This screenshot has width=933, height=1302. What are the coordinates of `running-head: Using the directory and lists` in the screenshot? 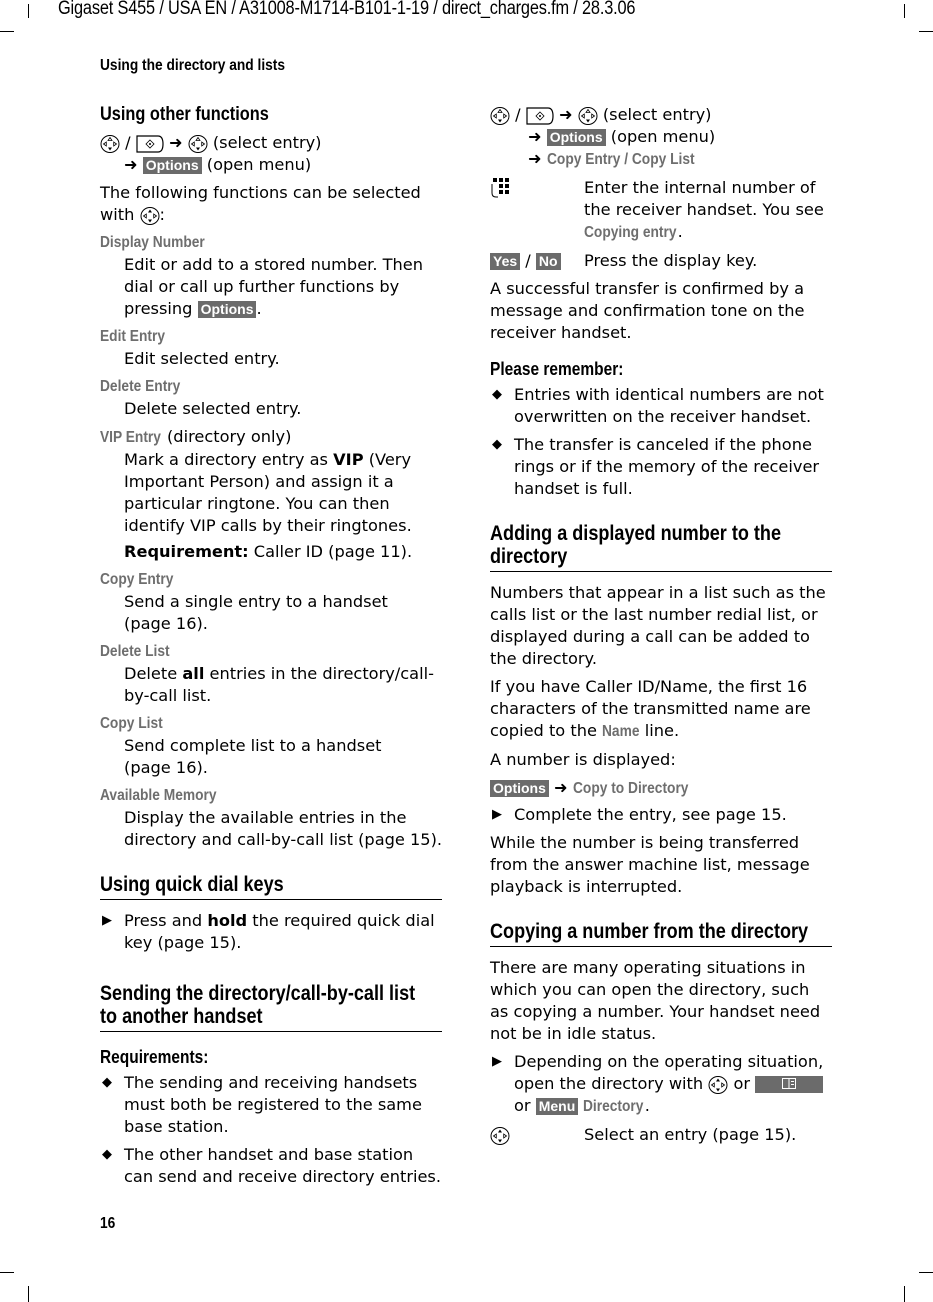 It's located at (193, 65).